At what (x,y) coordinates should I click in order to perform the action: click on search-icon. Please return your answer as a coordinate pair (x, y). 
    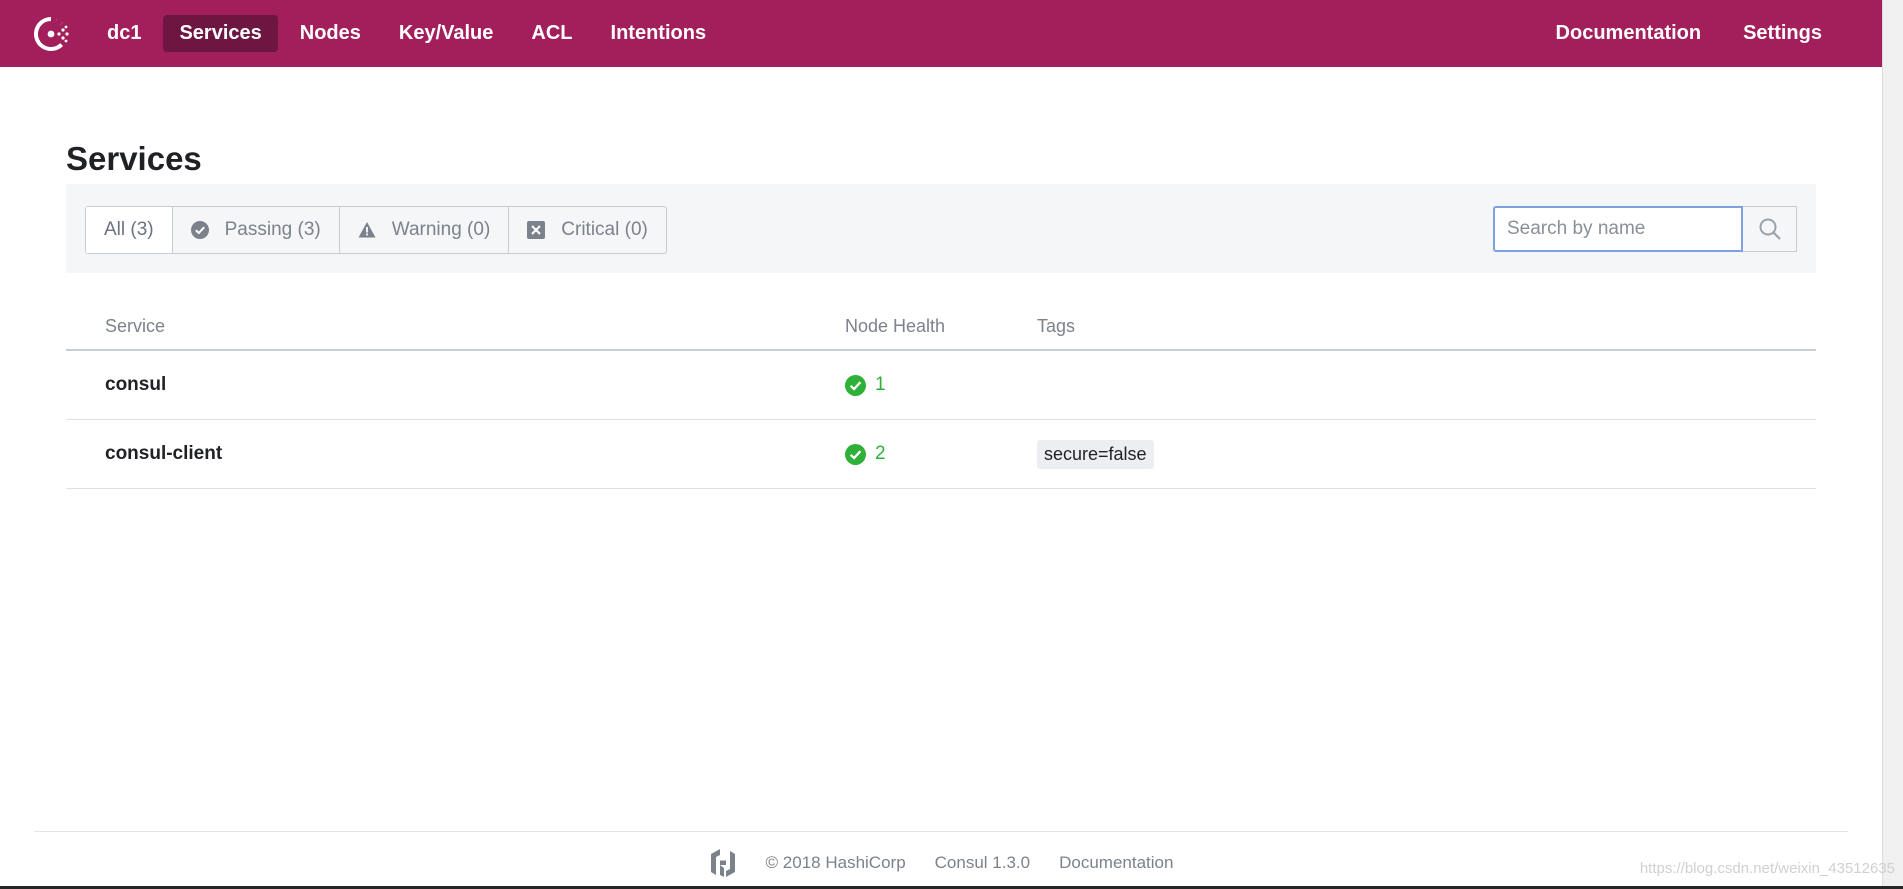
    Looking at the image, I should click on (1770, 229).